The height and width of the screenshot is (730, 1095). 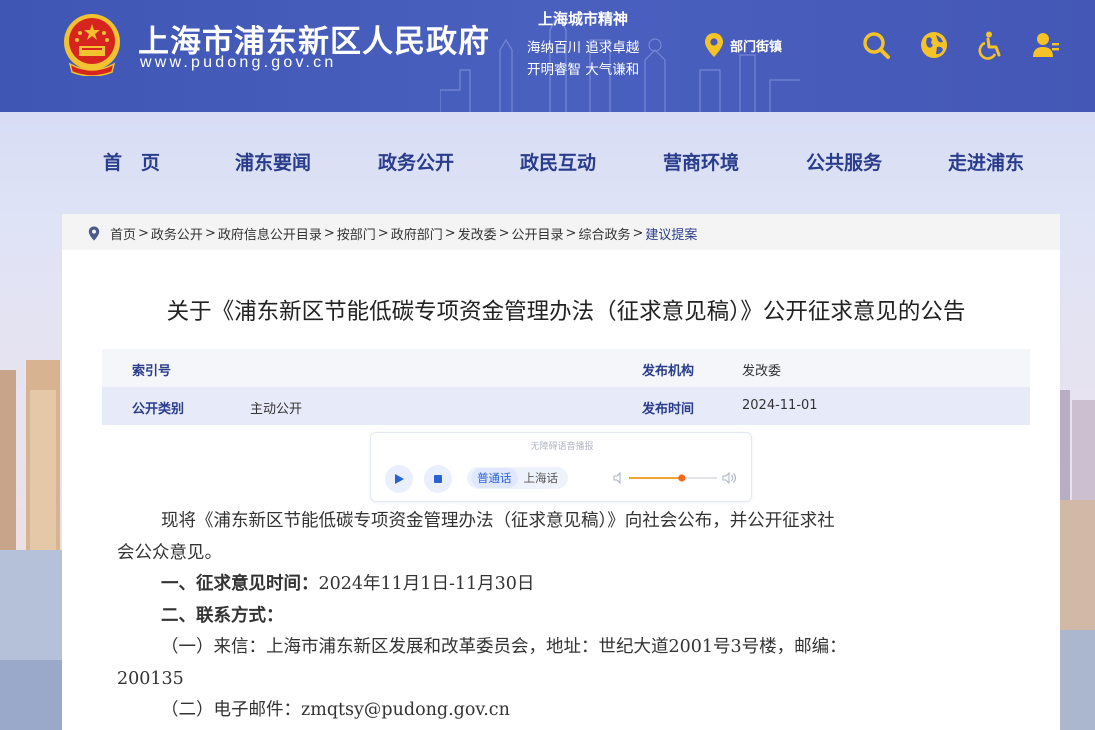 I want to click on play-button, so click(x=399, y=479).